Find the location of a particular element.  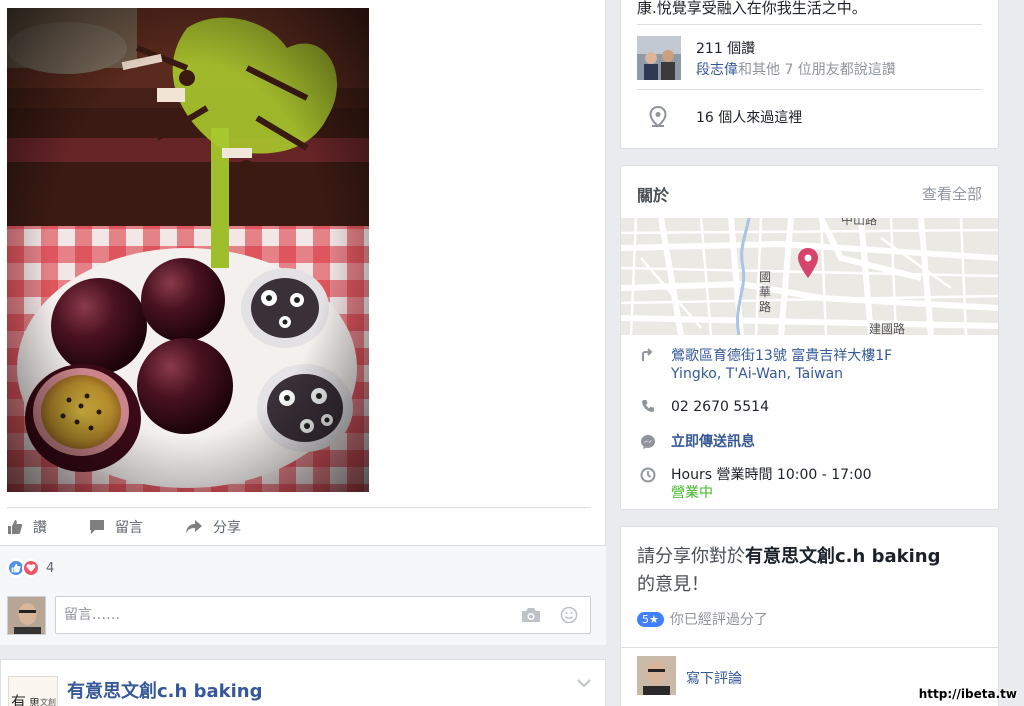

thumbs-up-icon is located at coordinates (15, 527).